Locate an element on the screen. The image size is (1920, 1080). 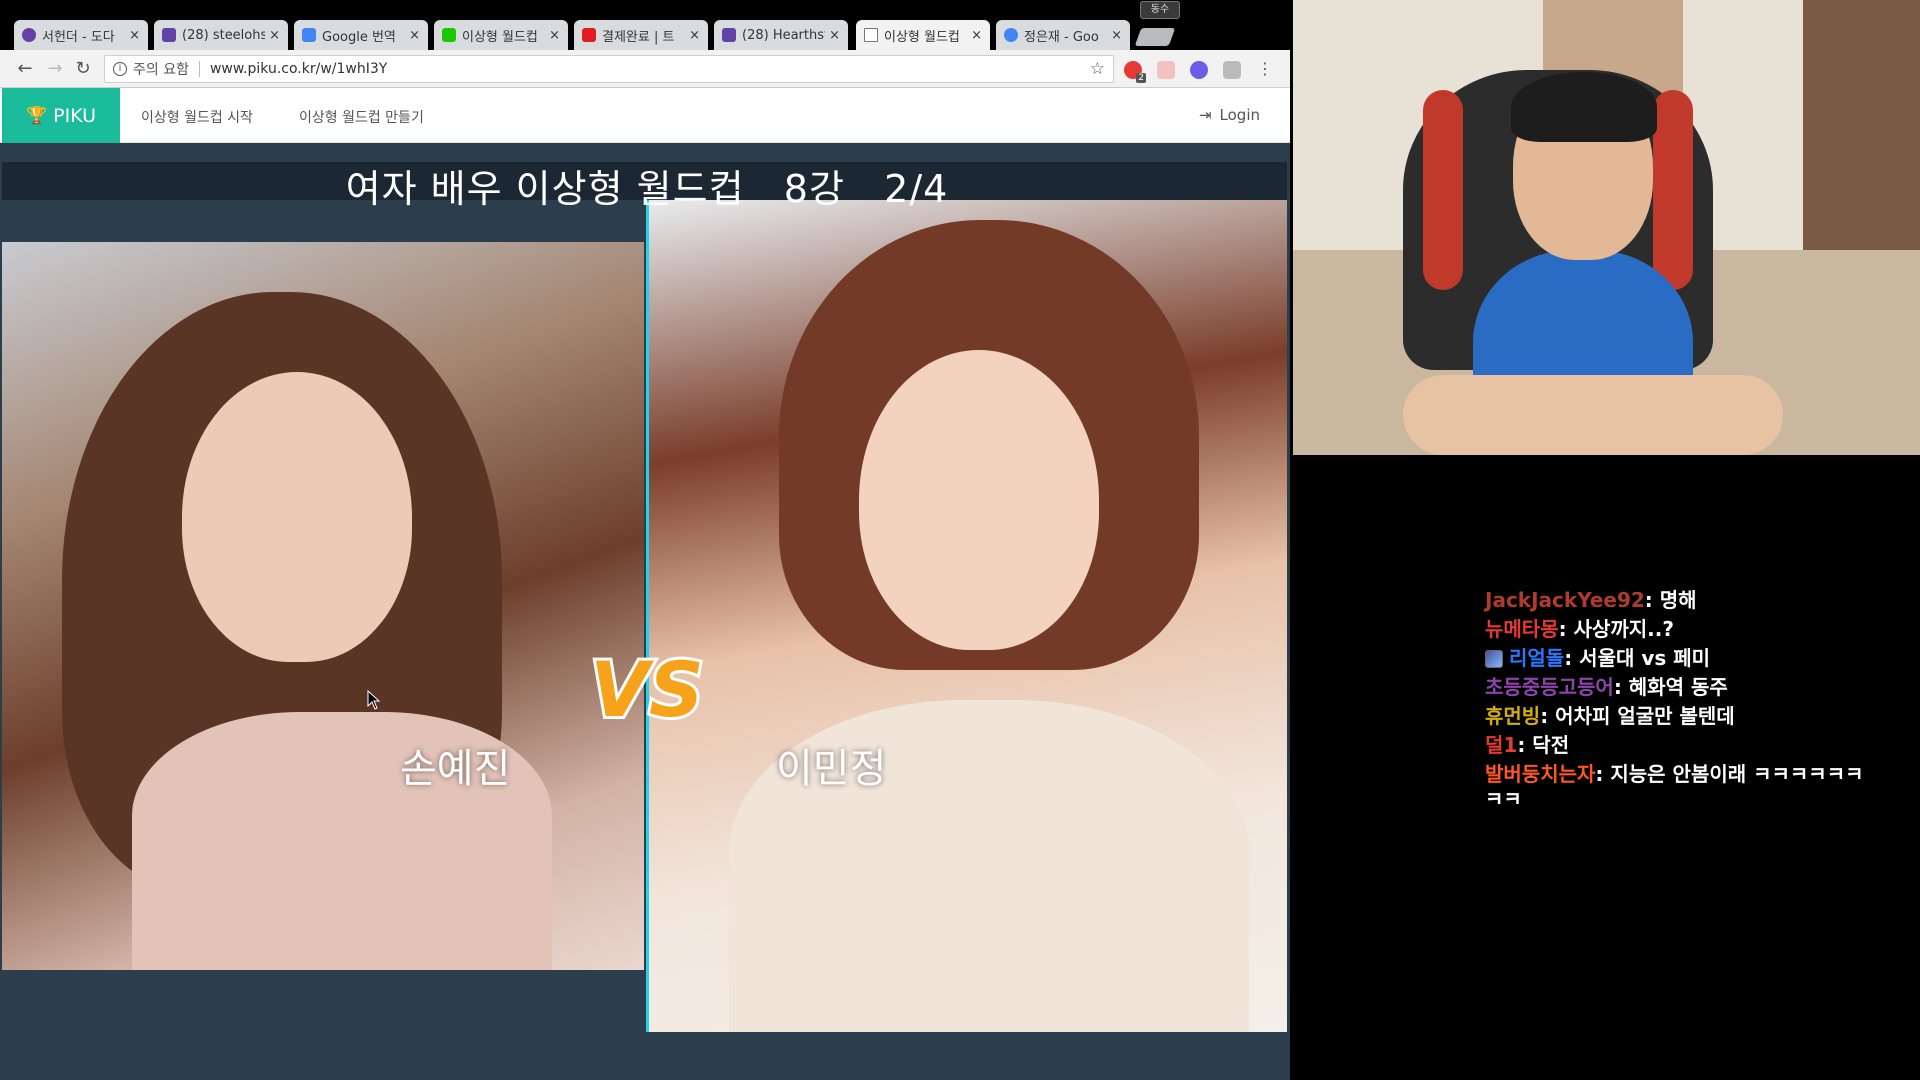
brand-name: PIKU is located at coordinates (75, 115).